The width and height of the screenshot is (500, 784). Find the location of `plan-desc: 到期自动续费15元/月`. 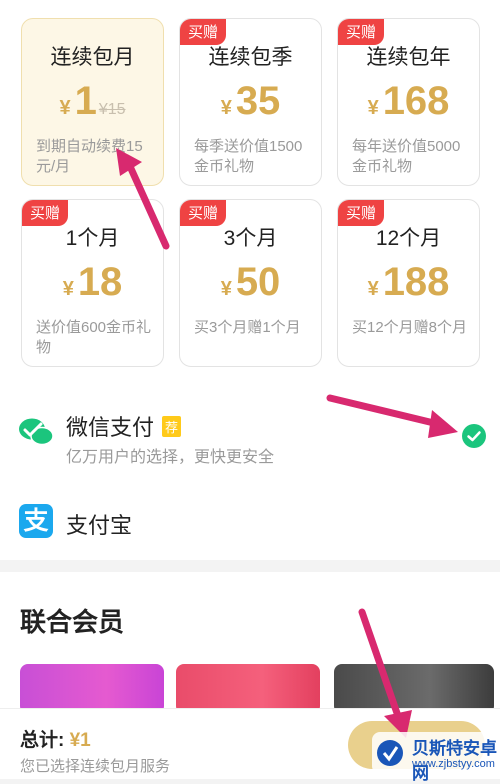

plan-desc: 到期自动续费15元/月 is located at coordinates (89, 156).